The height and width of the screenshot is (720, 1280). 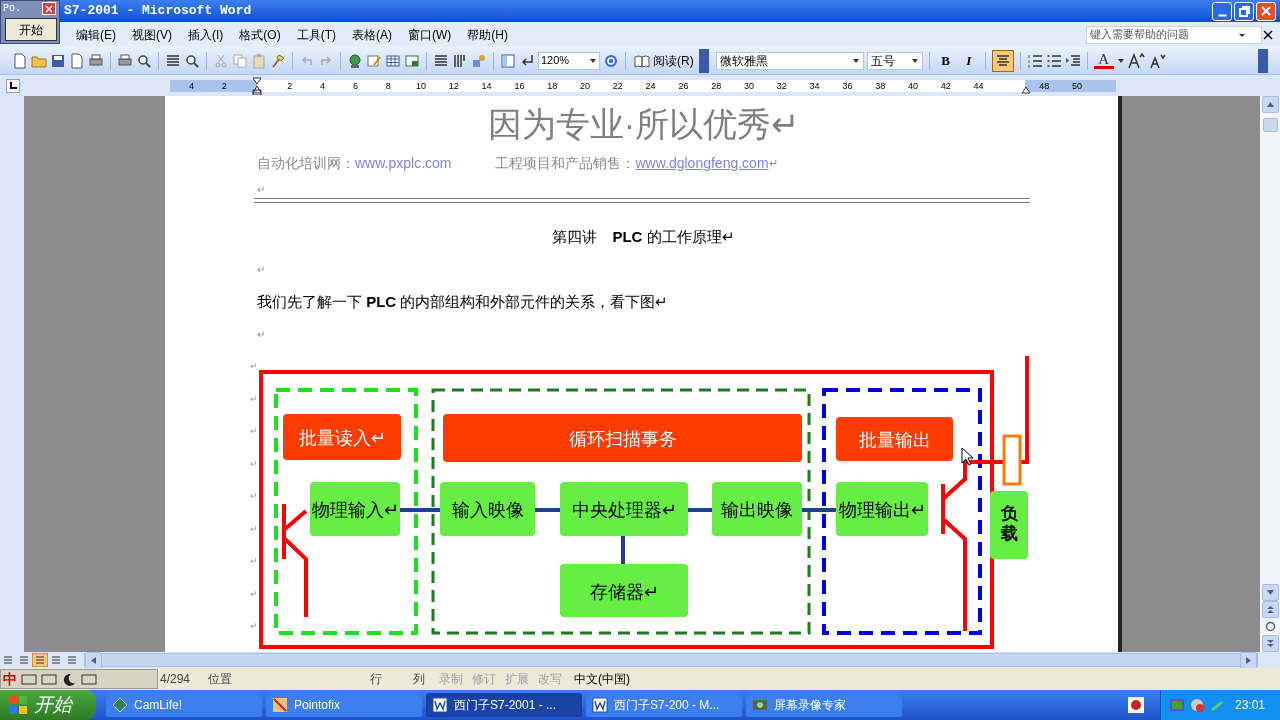 I want to click on indent-icon, so click(x=1072, y=60).